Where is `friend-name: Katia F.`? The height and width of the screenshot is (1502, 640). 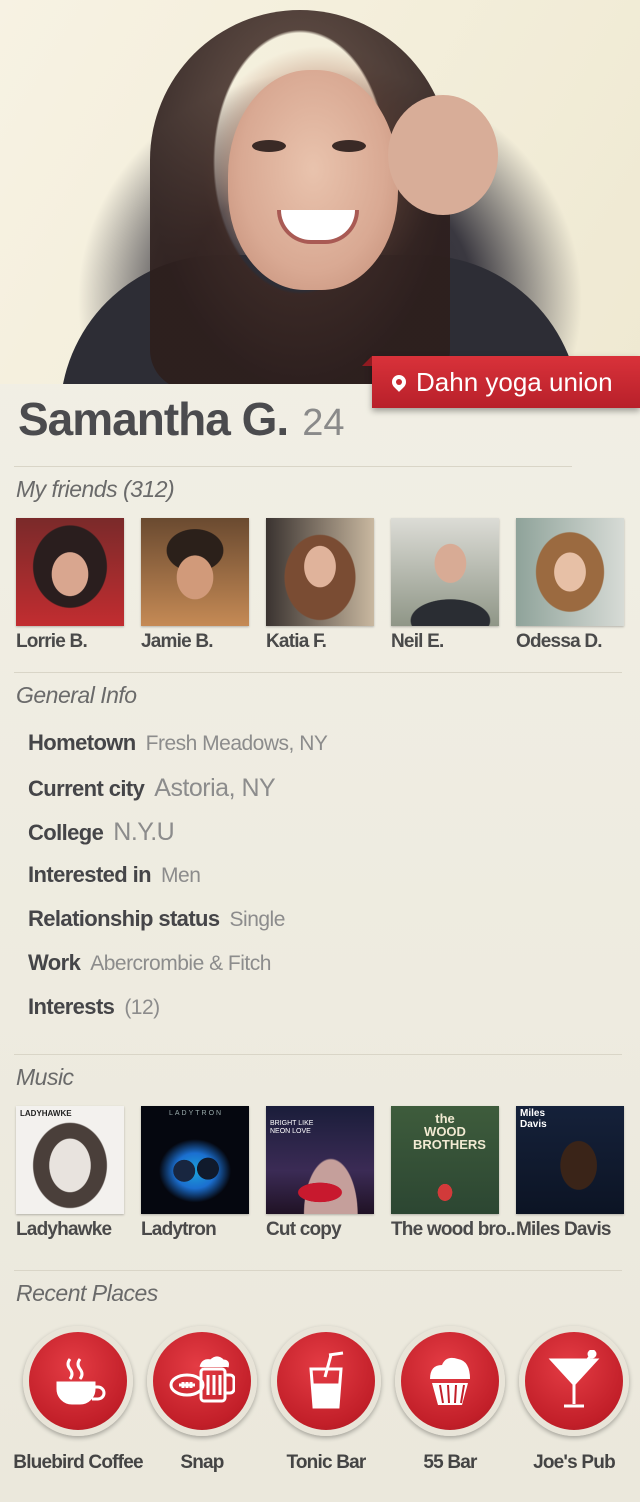
friend-name: Katia F. is located at coordinates (296, 641).